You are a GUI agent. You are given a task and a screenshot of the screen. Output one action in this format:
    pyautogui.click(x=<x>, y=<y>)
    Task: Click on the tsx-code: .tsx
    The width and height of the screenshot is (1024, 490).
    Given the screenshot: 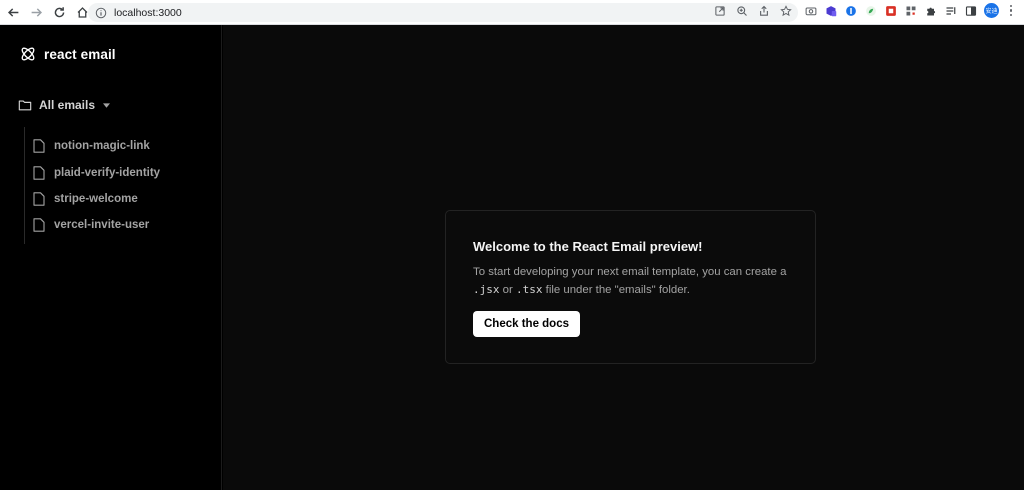 What is the action you would take?
    pyautogui.click(x=529, y=289)
    